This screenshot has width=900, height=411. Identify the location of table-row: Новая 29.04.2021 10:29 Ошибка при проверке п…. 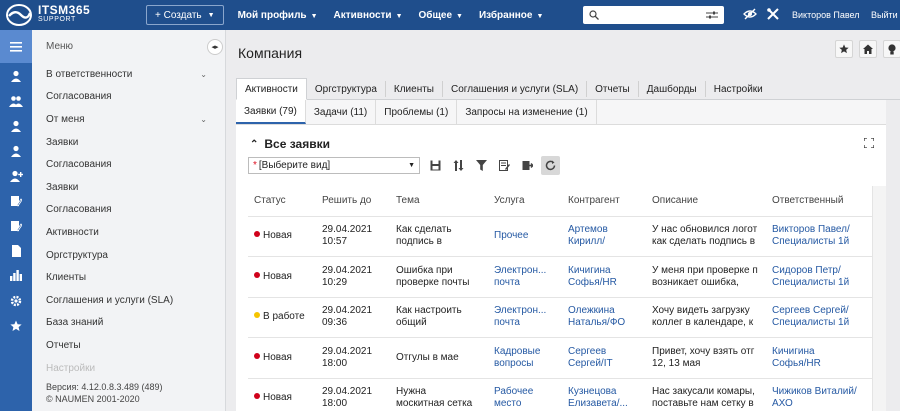
(560, 277).